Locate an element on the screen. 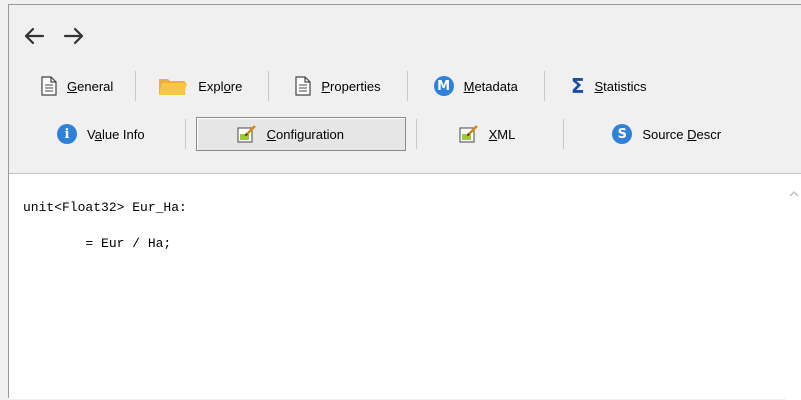 The image size is (801, 400). tab-label: Statistics is located at coordinates (620, 86).